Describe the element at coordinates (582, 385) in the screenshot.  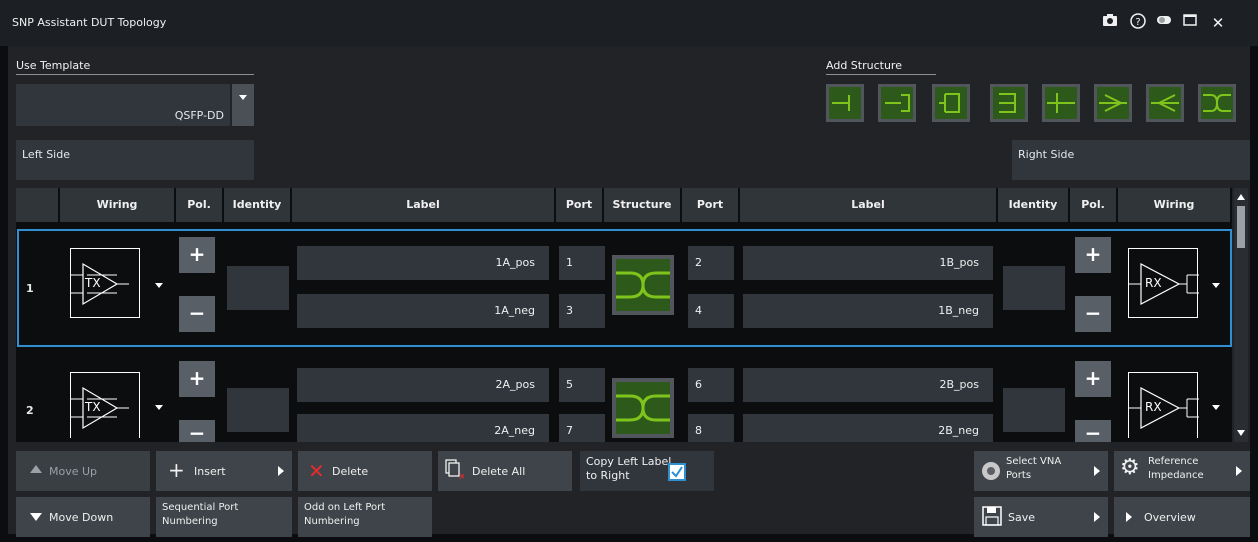
I see `port-field: 5` at that location.